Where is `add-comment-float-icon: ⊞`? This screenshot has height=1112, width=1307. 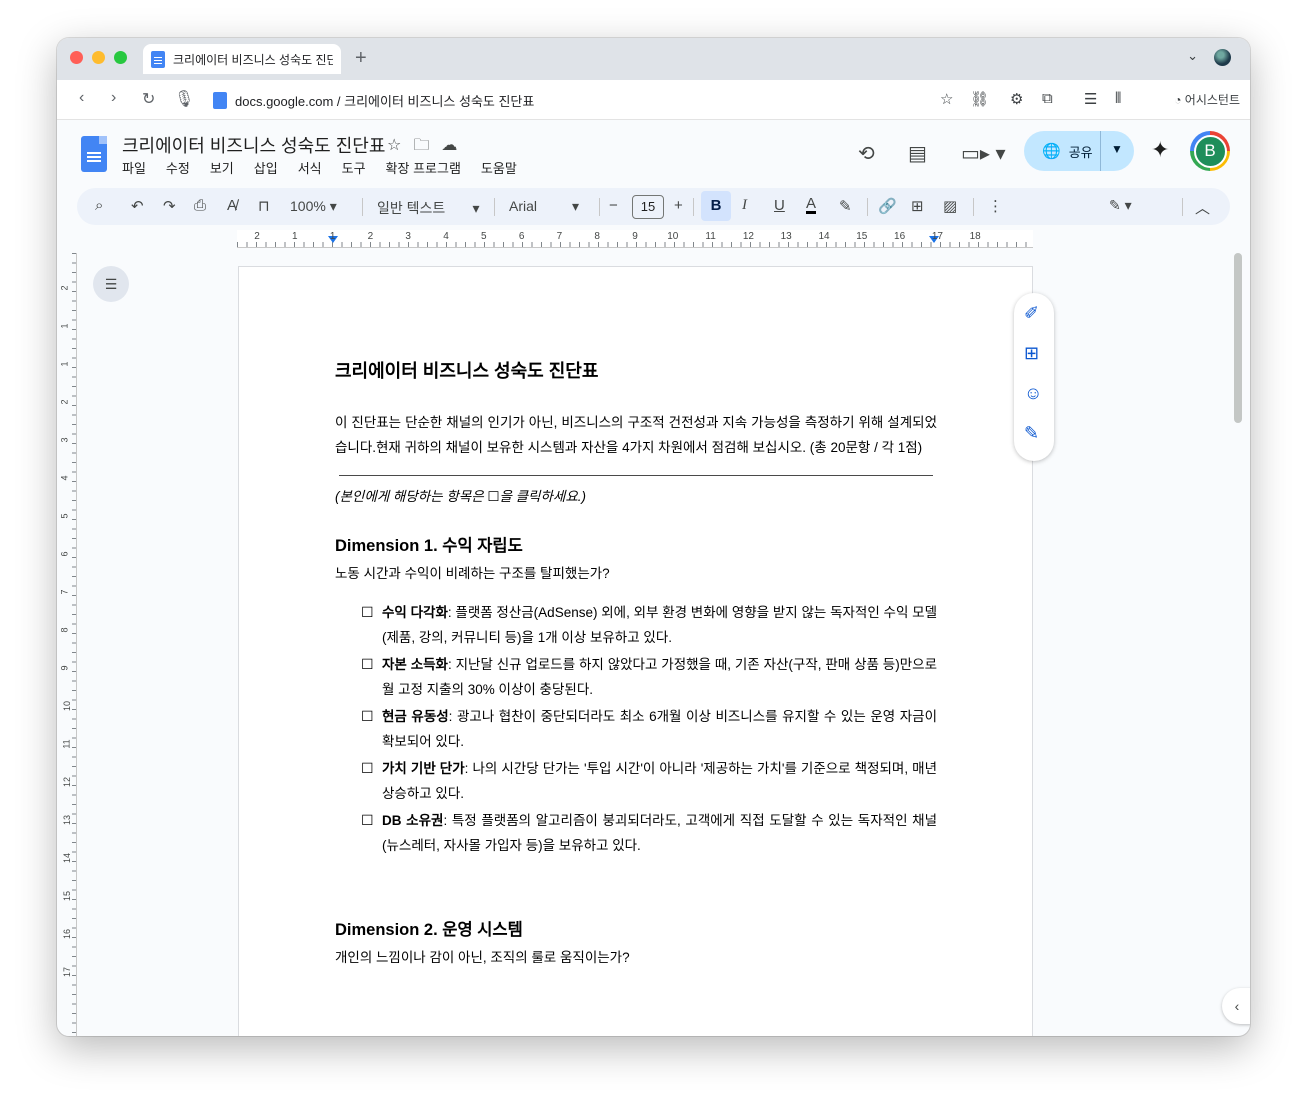 add-comment-float-icon: ⊞ is located at coordinates (1031, 353).